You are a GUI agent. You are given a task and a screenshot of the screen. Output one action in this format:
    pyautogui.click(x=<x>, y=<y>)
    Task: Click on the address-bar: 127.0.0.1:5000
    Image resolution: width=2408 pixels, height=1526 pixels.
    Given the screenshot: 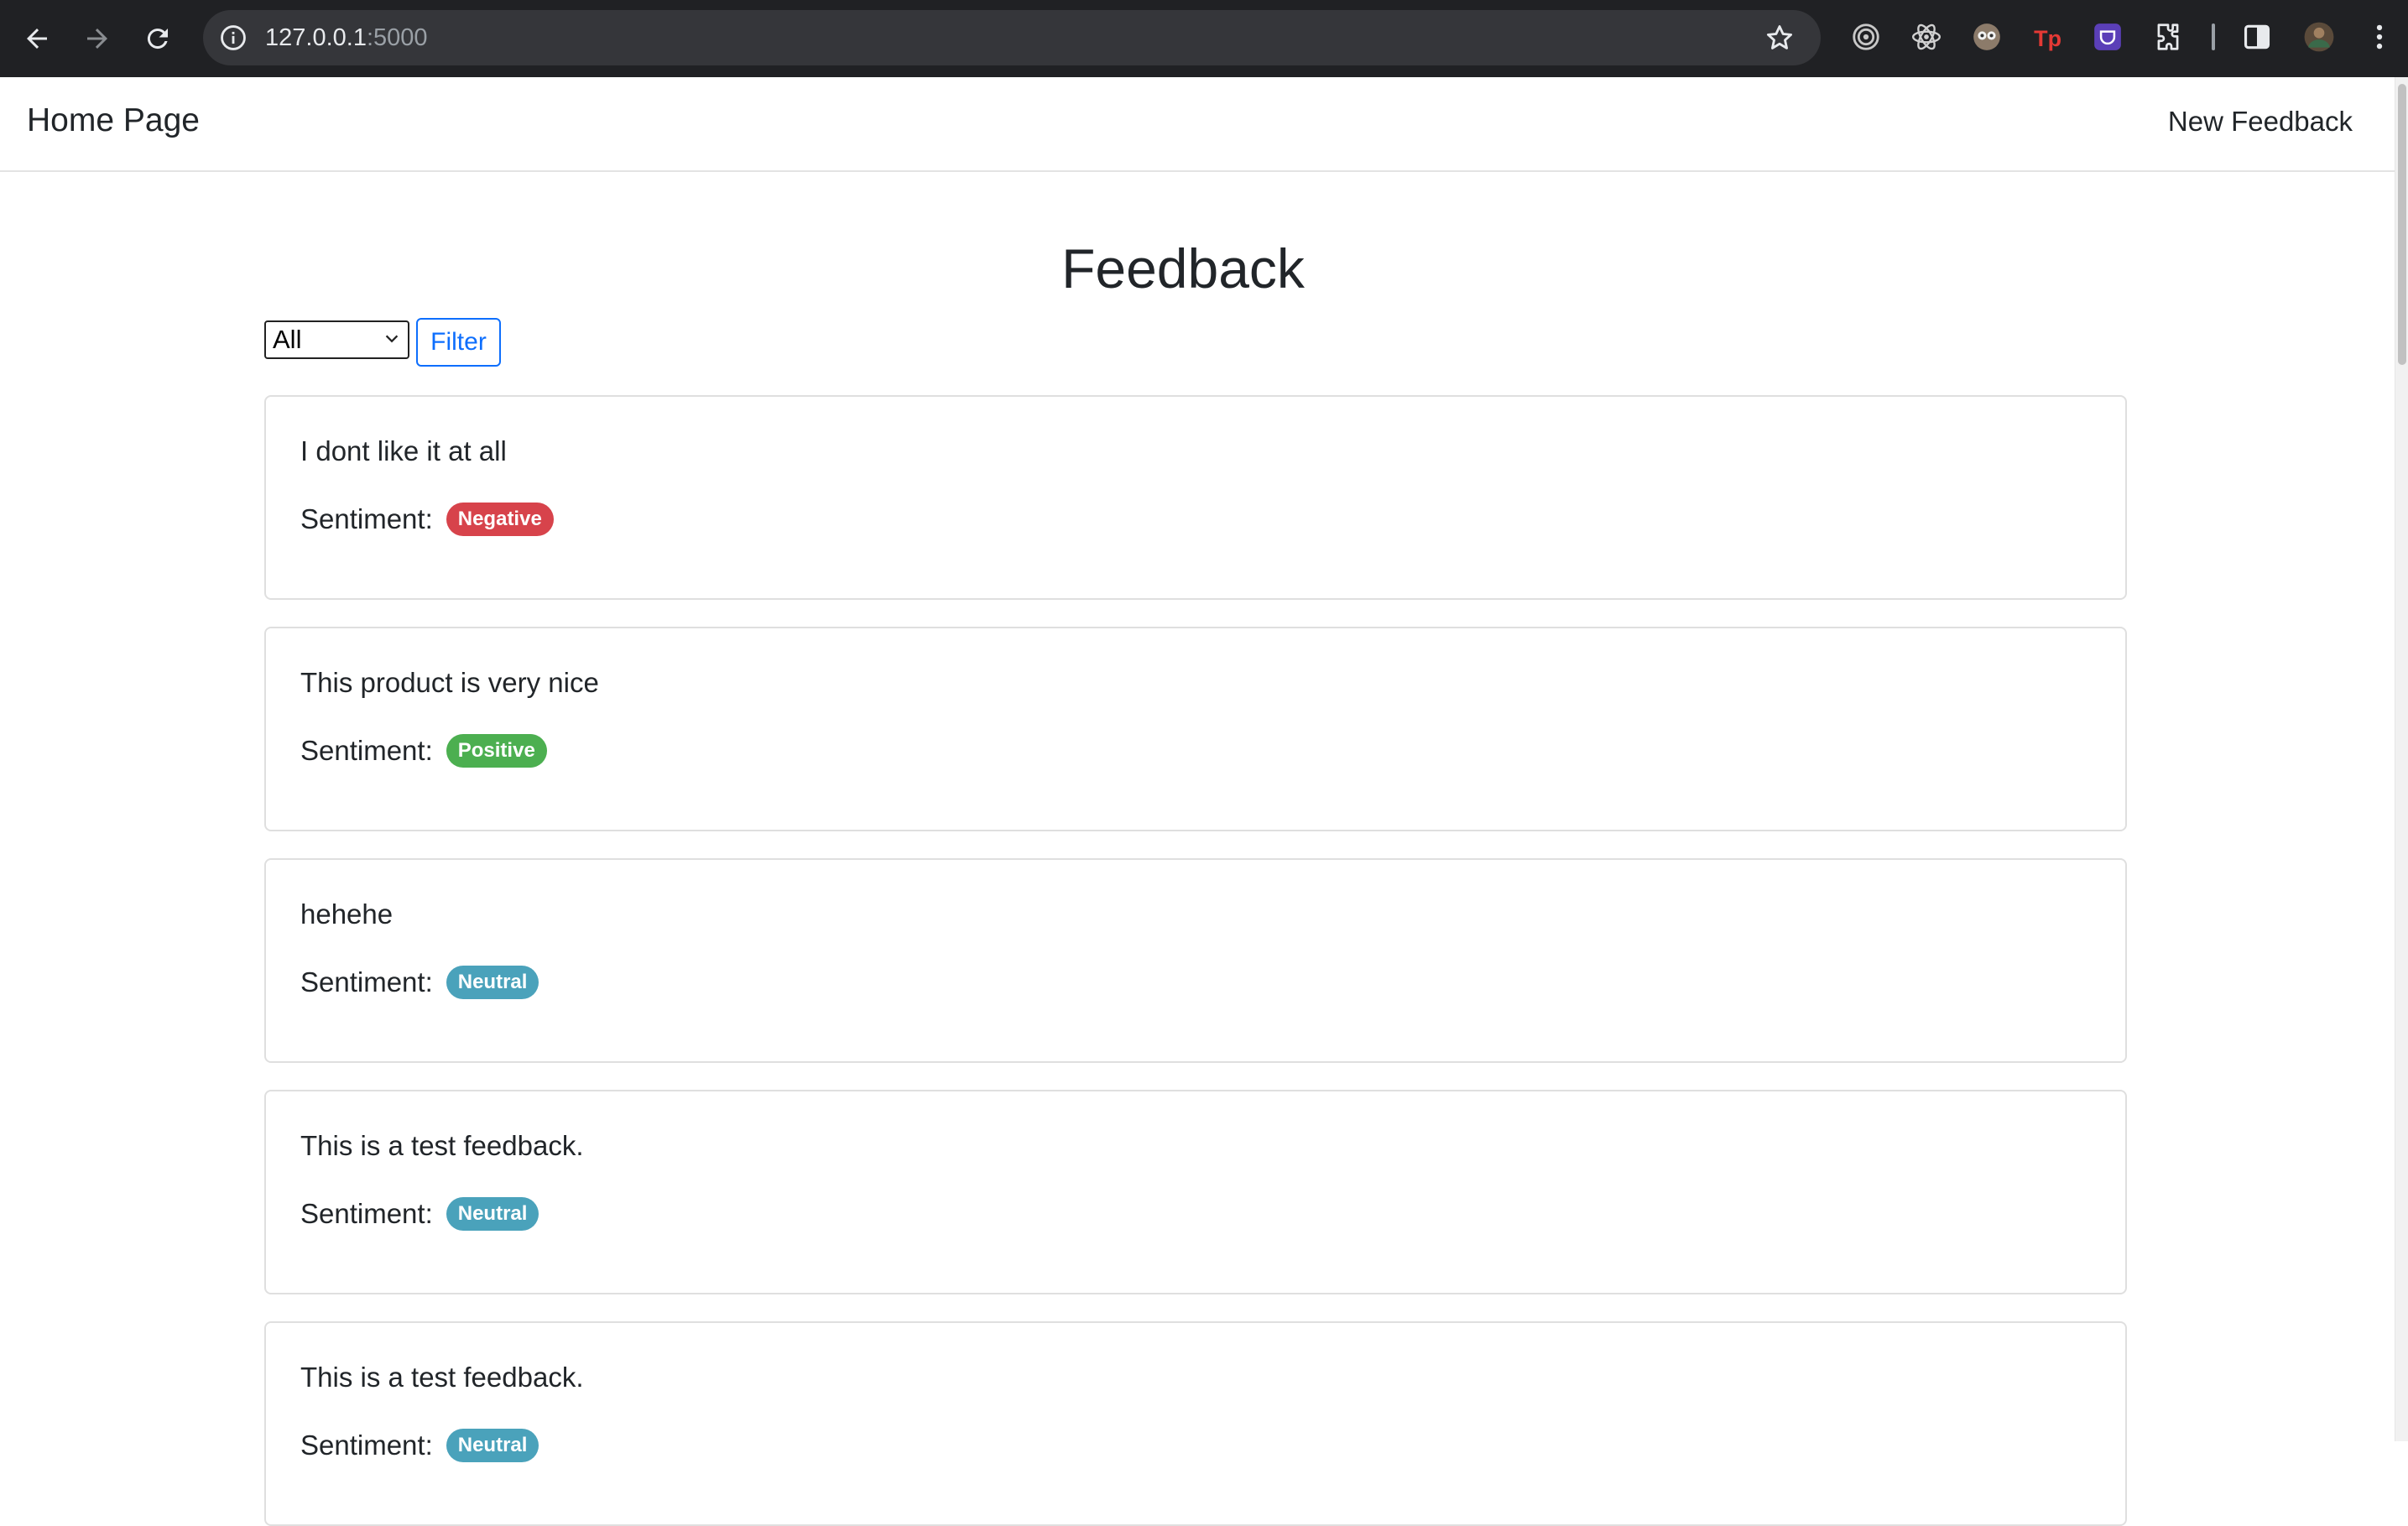 What is the action you would take?
    pyautogui.click(x=1012, y=37)
    